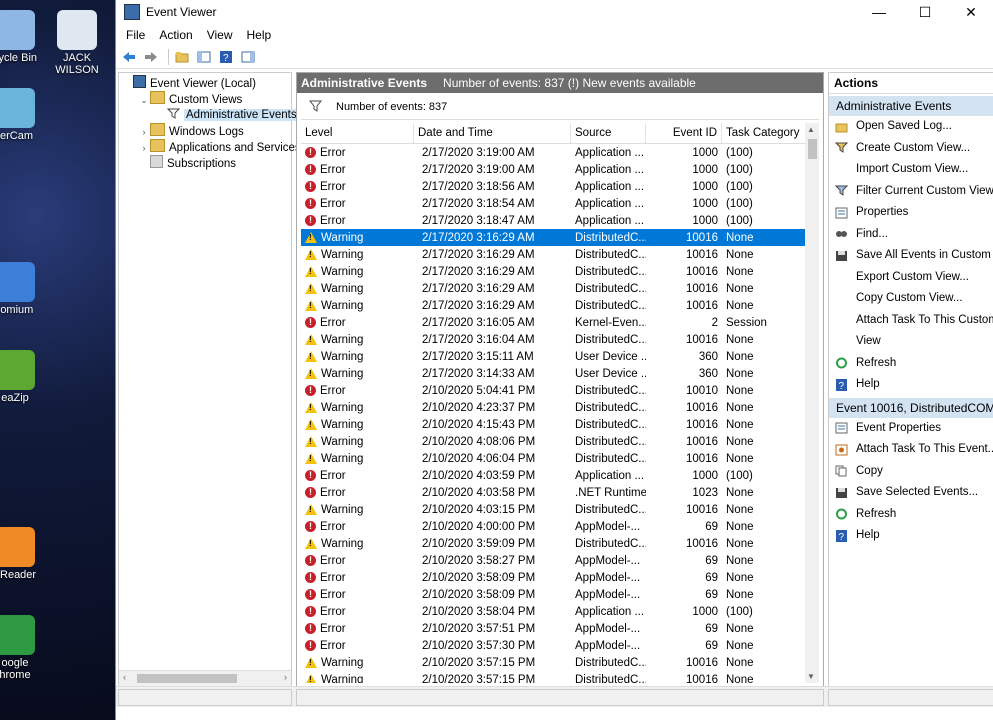  I want to click on action-item: View, so click(911, 342).